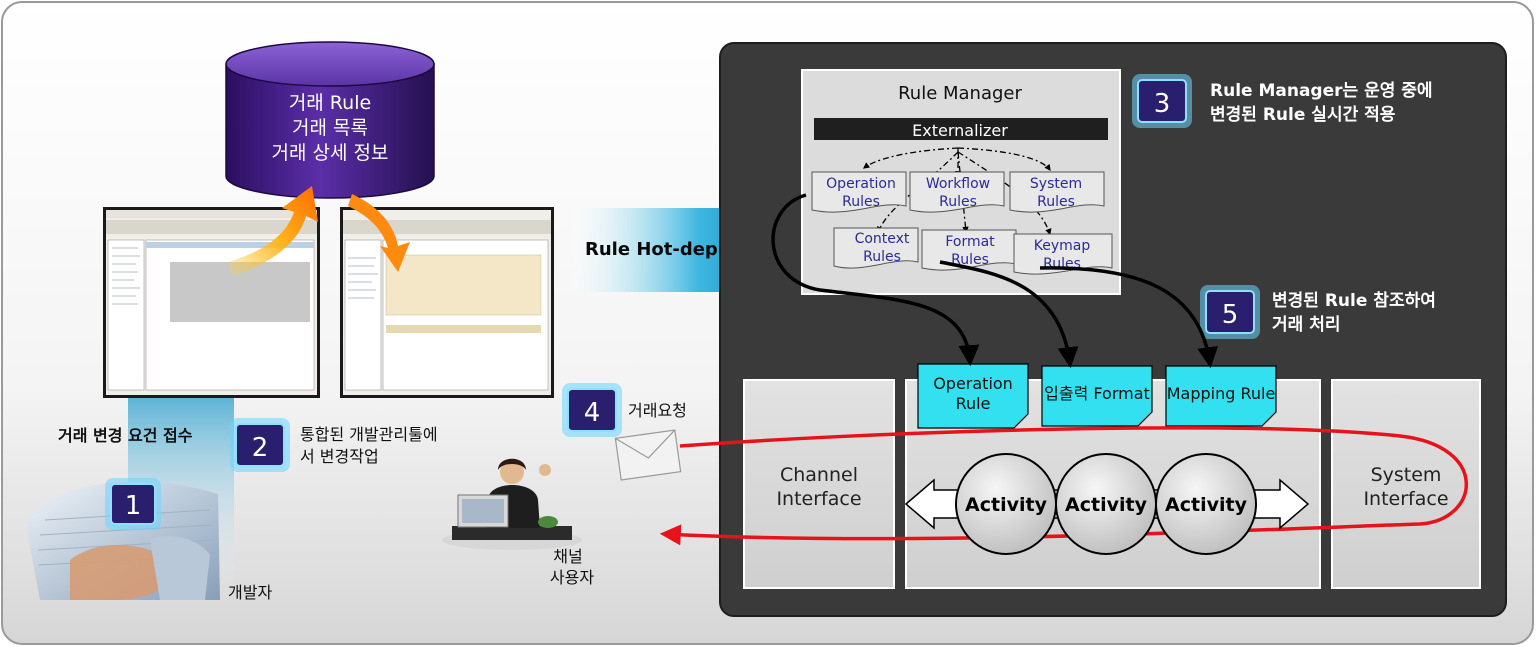 Image resolution: width=1536 pixels, height=647 pixels. What do you see at coordinates (1221, 393) in the screenshot?
I see `note-mapping-line1: Mapping Rule` at bounding box center [1221, 393].